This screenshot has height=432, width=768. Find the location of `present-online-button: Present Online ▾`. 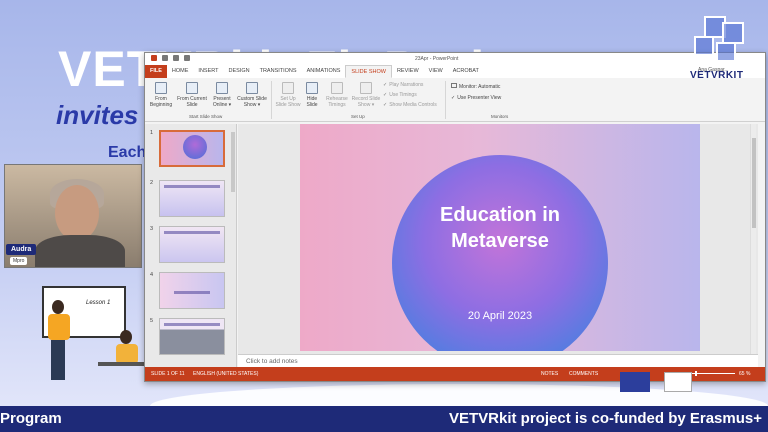

present-online-button: Present Online ▾ is located at coordinates (222, 95).